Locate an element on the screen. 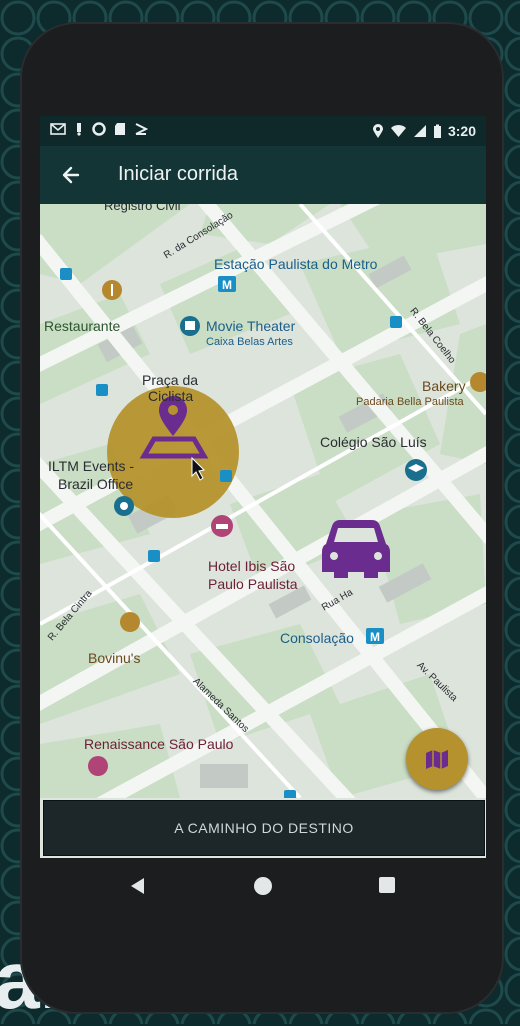  navigation-bar is located at coordinates (263, 886).